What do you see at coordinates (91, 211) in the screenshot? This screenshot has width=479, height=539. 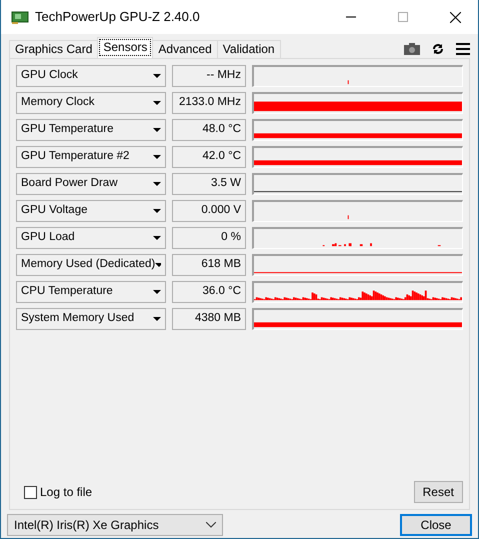 I see `sensor-dropdown: GPU Voltage` at bounding box center [91, 211].